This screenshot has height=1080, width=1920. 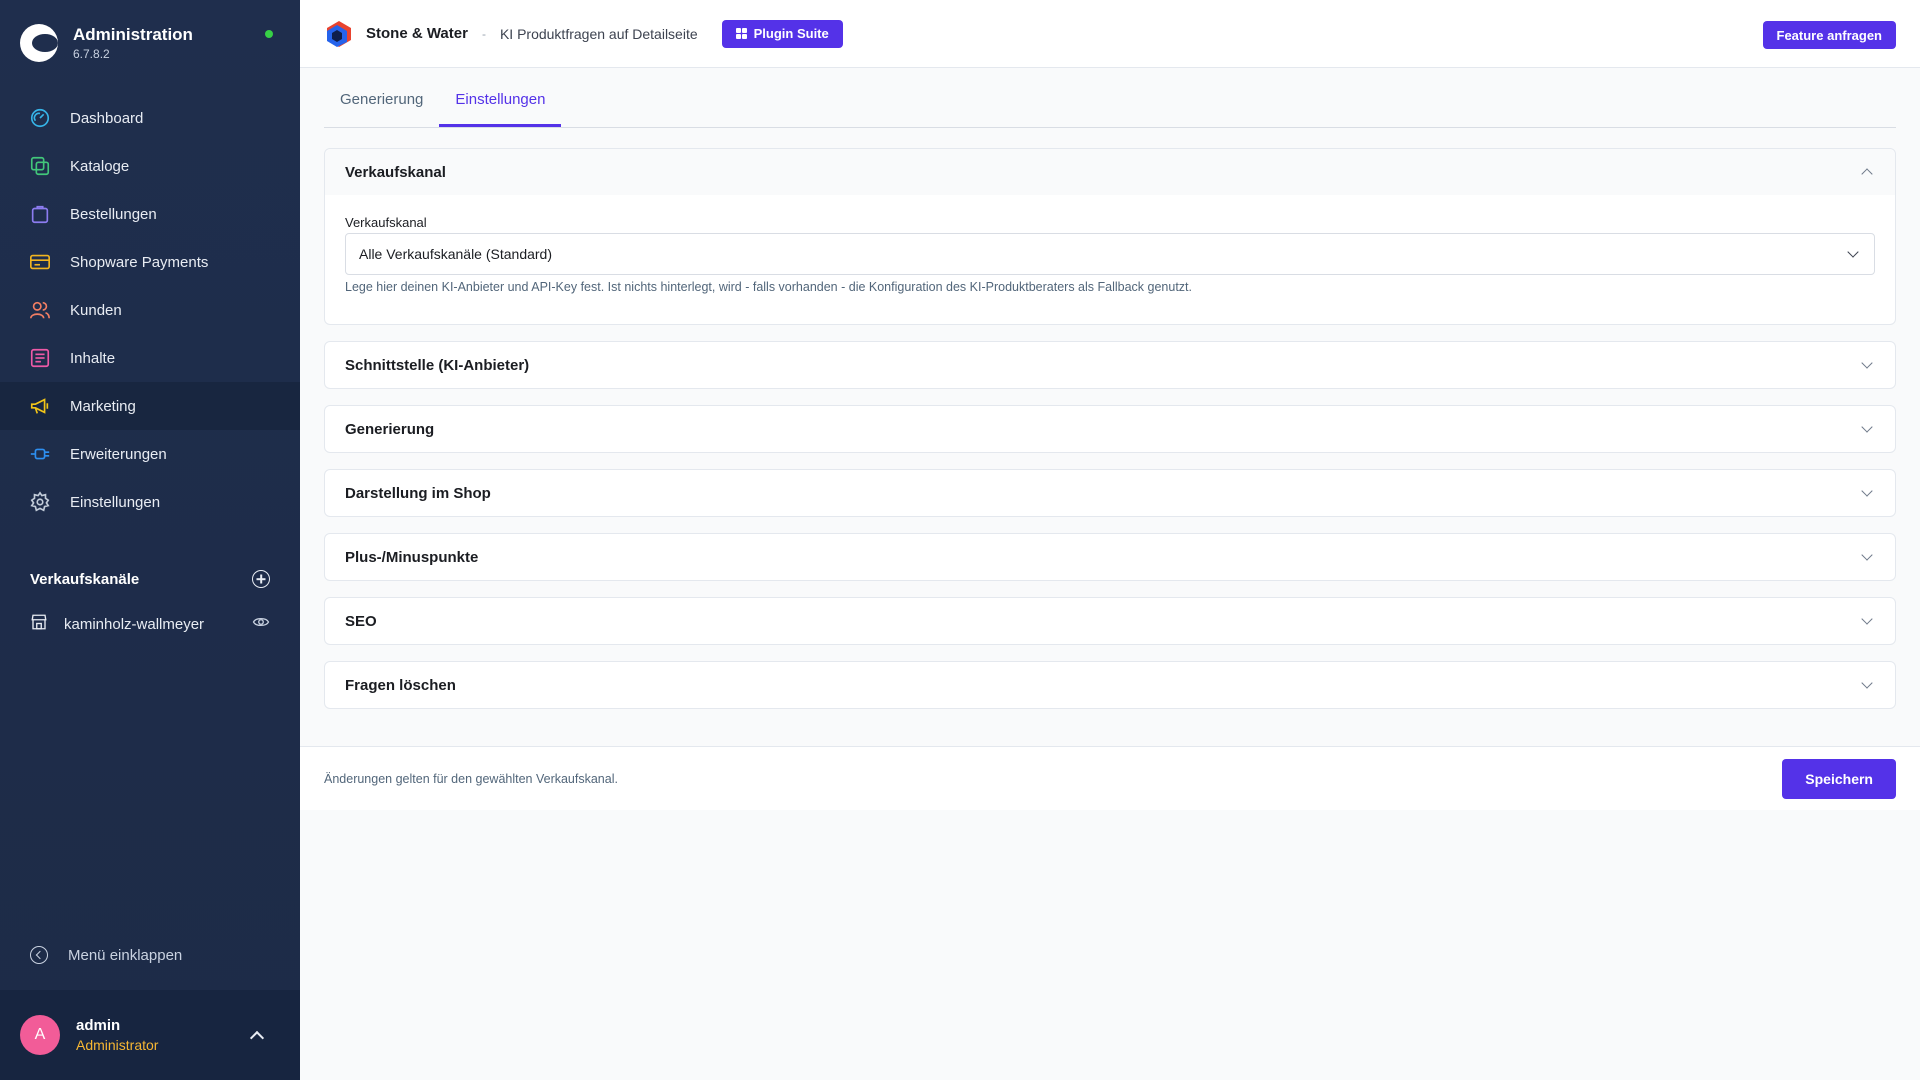 I want to click on content-icon, so click(x=40, y=358).